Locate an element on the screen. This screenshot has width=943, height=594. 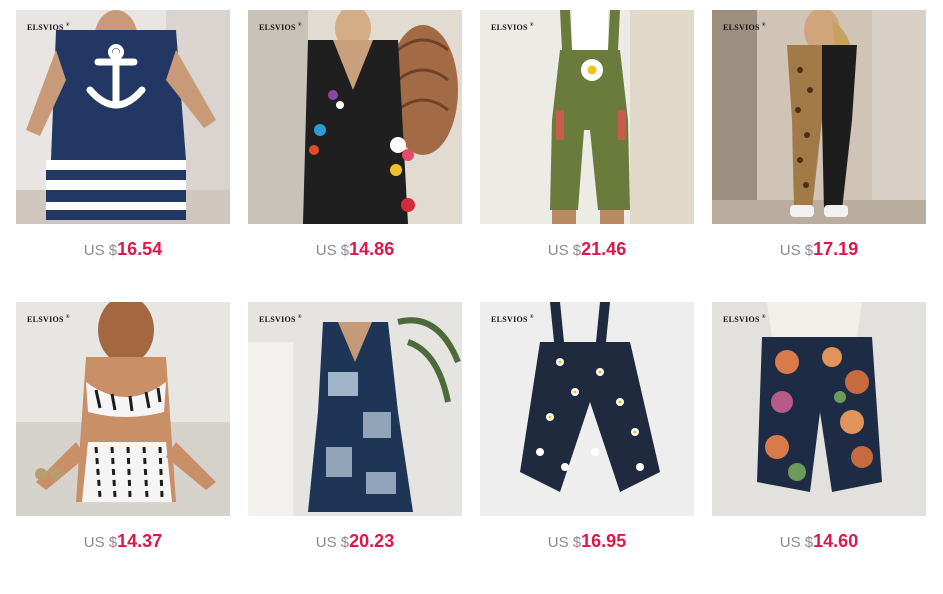
product-card-5: ELSVIOS ® US $14.37 is located at coordinates (123, 427).